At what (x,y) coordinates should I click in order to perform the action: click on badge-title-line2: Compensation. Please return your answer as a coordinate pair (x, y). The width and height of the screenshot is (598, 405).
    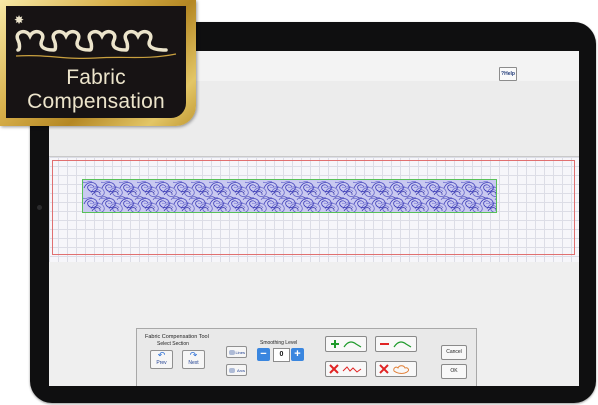
    Looking at the image, I should click on (96, 101).